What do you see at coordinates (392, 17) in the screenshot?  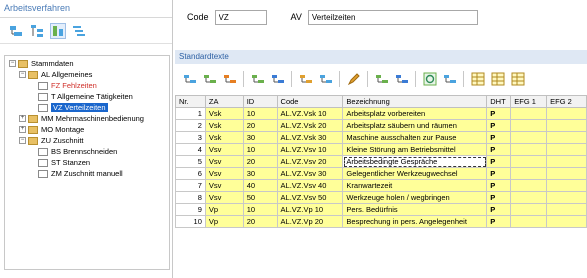 I see `av-field` at bounding box center [392, 17].